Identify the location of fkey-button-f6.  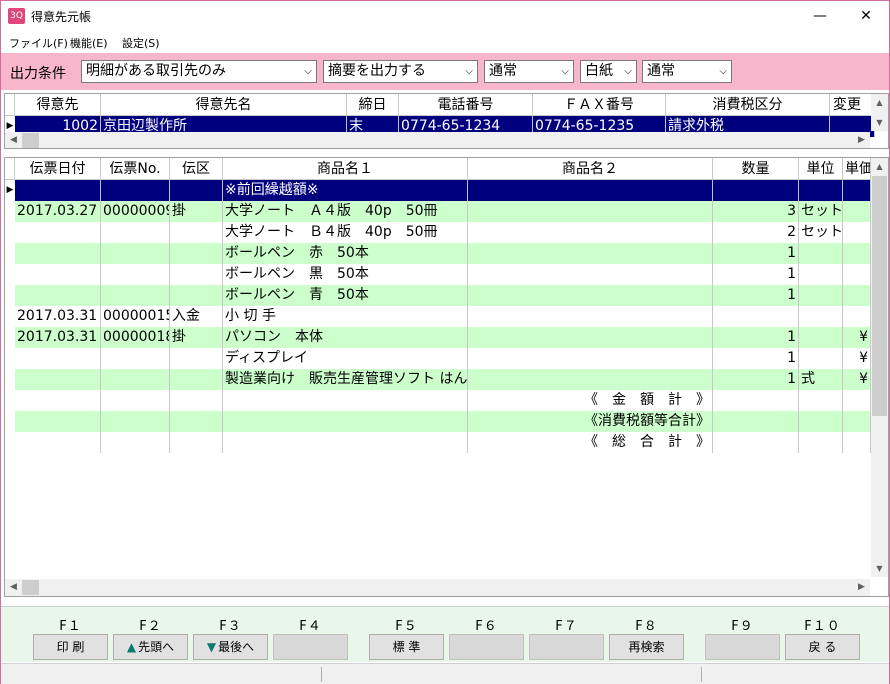
(486, 647).